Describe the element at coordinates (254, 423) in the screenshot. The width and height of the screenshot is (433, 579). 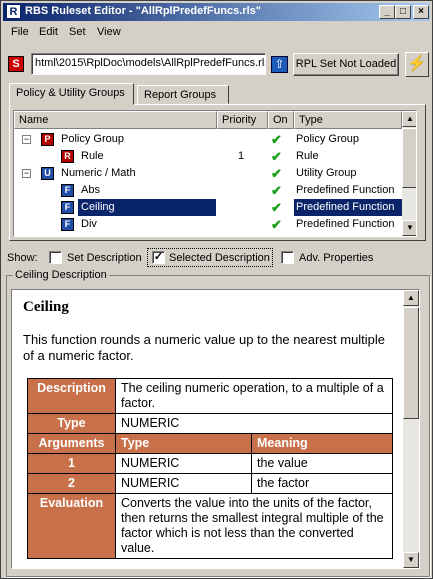
I see `type-value-cell: NUMERIC` at that location.